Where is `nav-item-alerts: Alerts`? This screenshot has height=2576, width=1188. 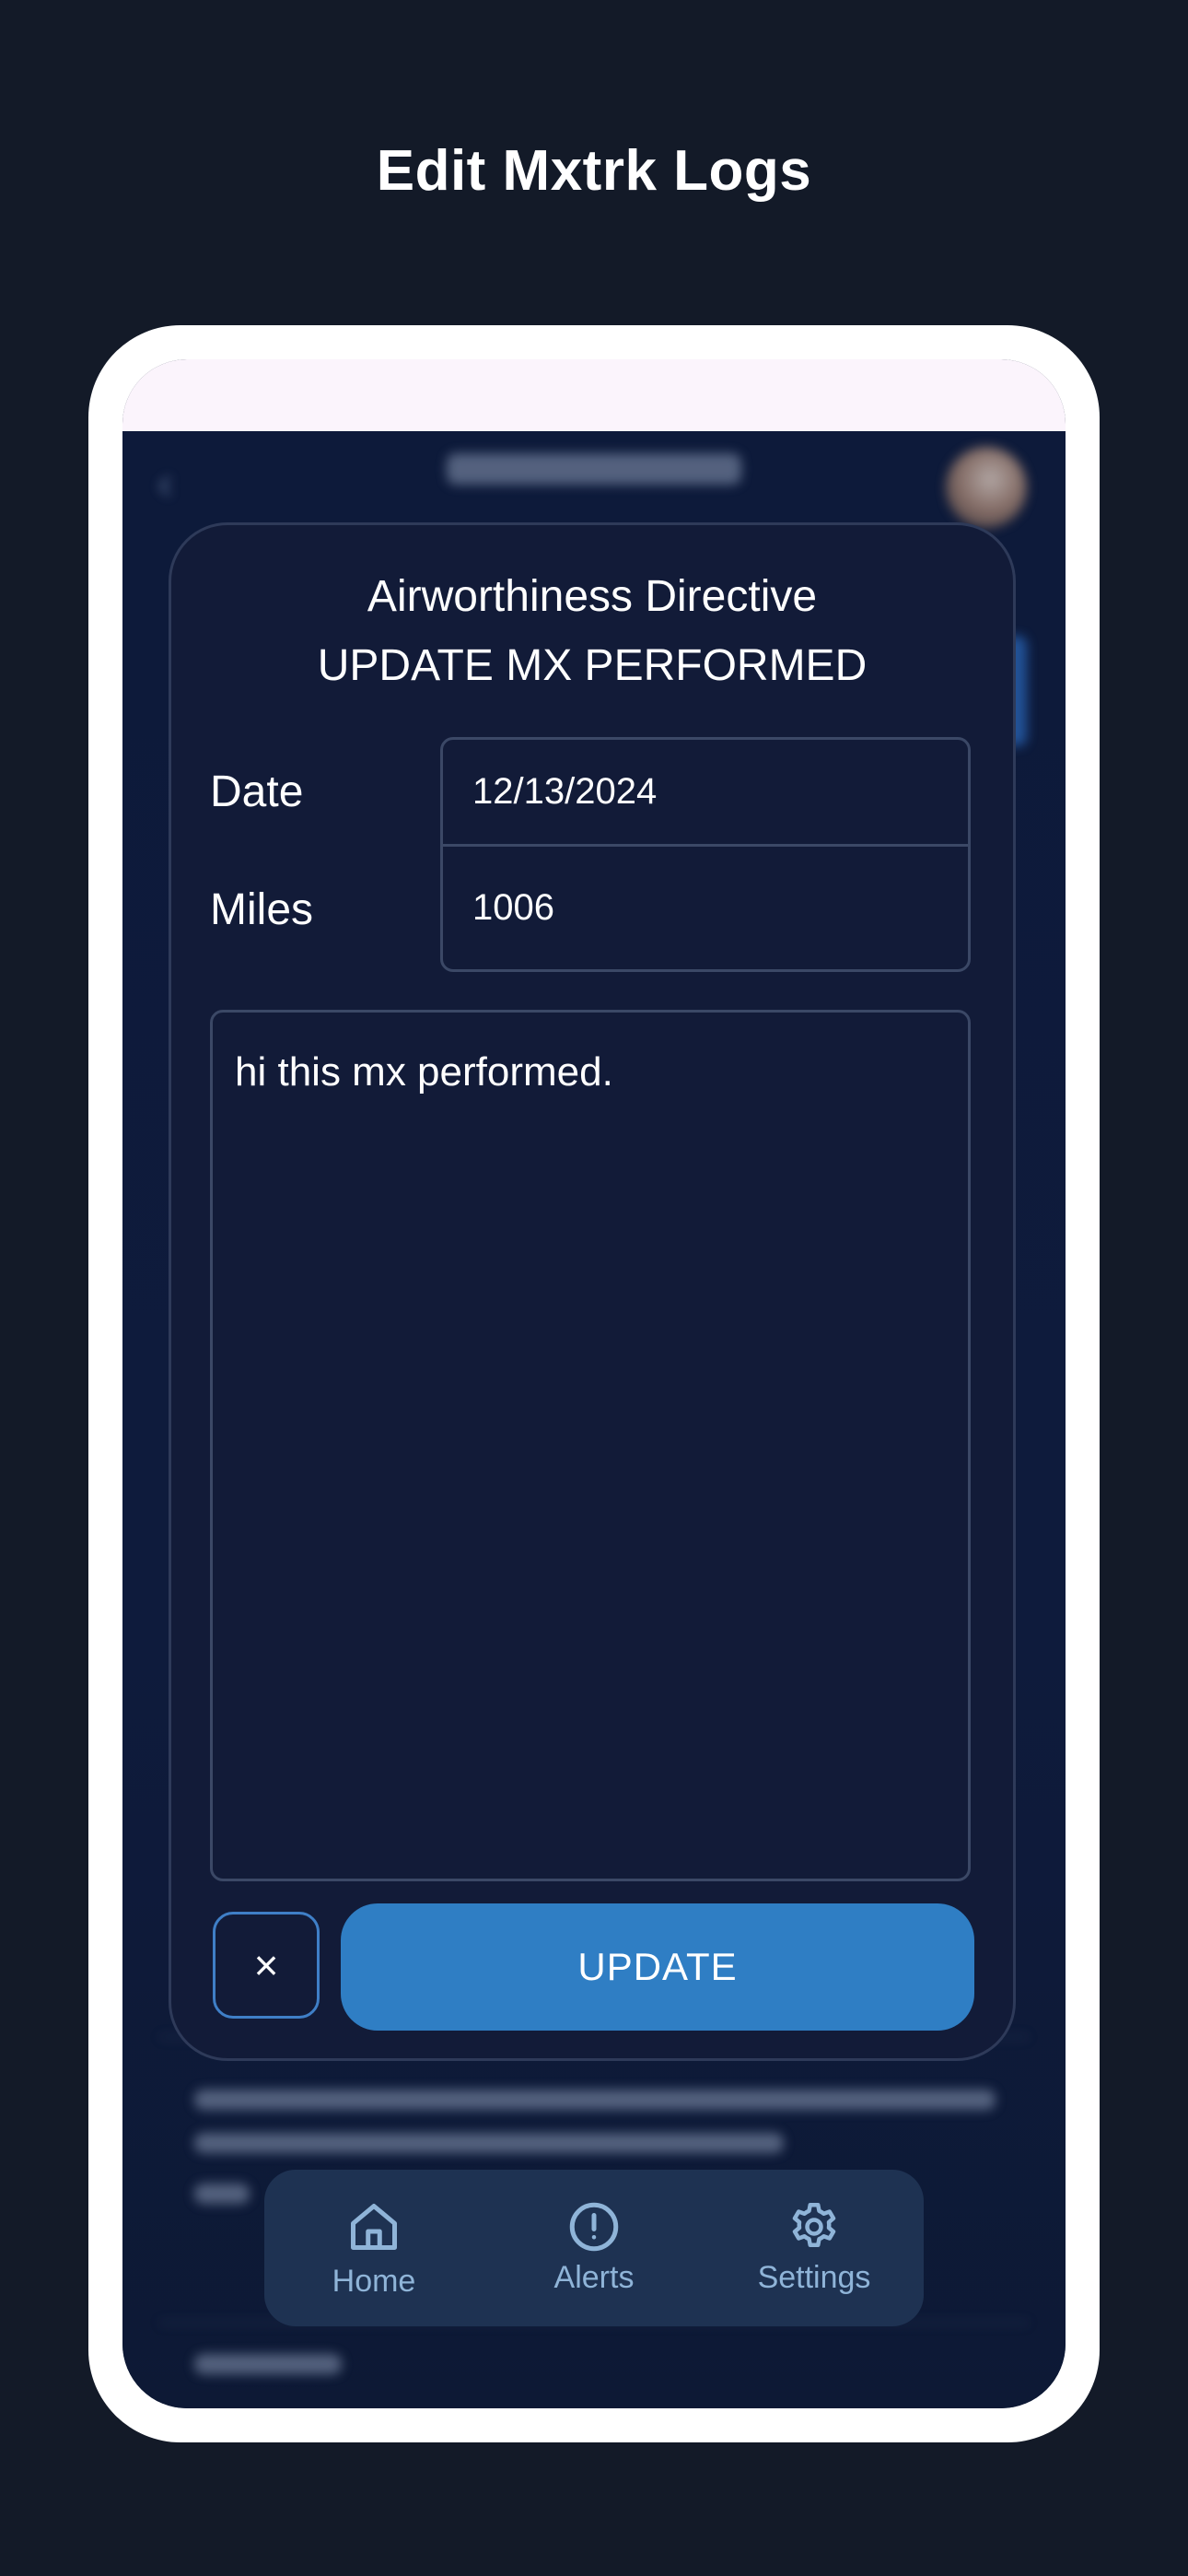 nav-item-alerts: Alerts is located at coordinates (594, 2248).